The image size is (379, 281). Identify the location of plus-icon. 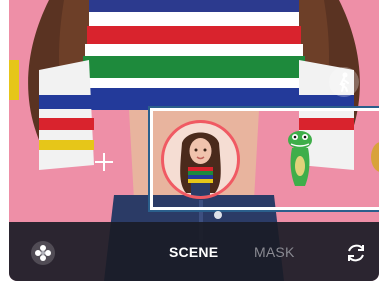
(104, 162).